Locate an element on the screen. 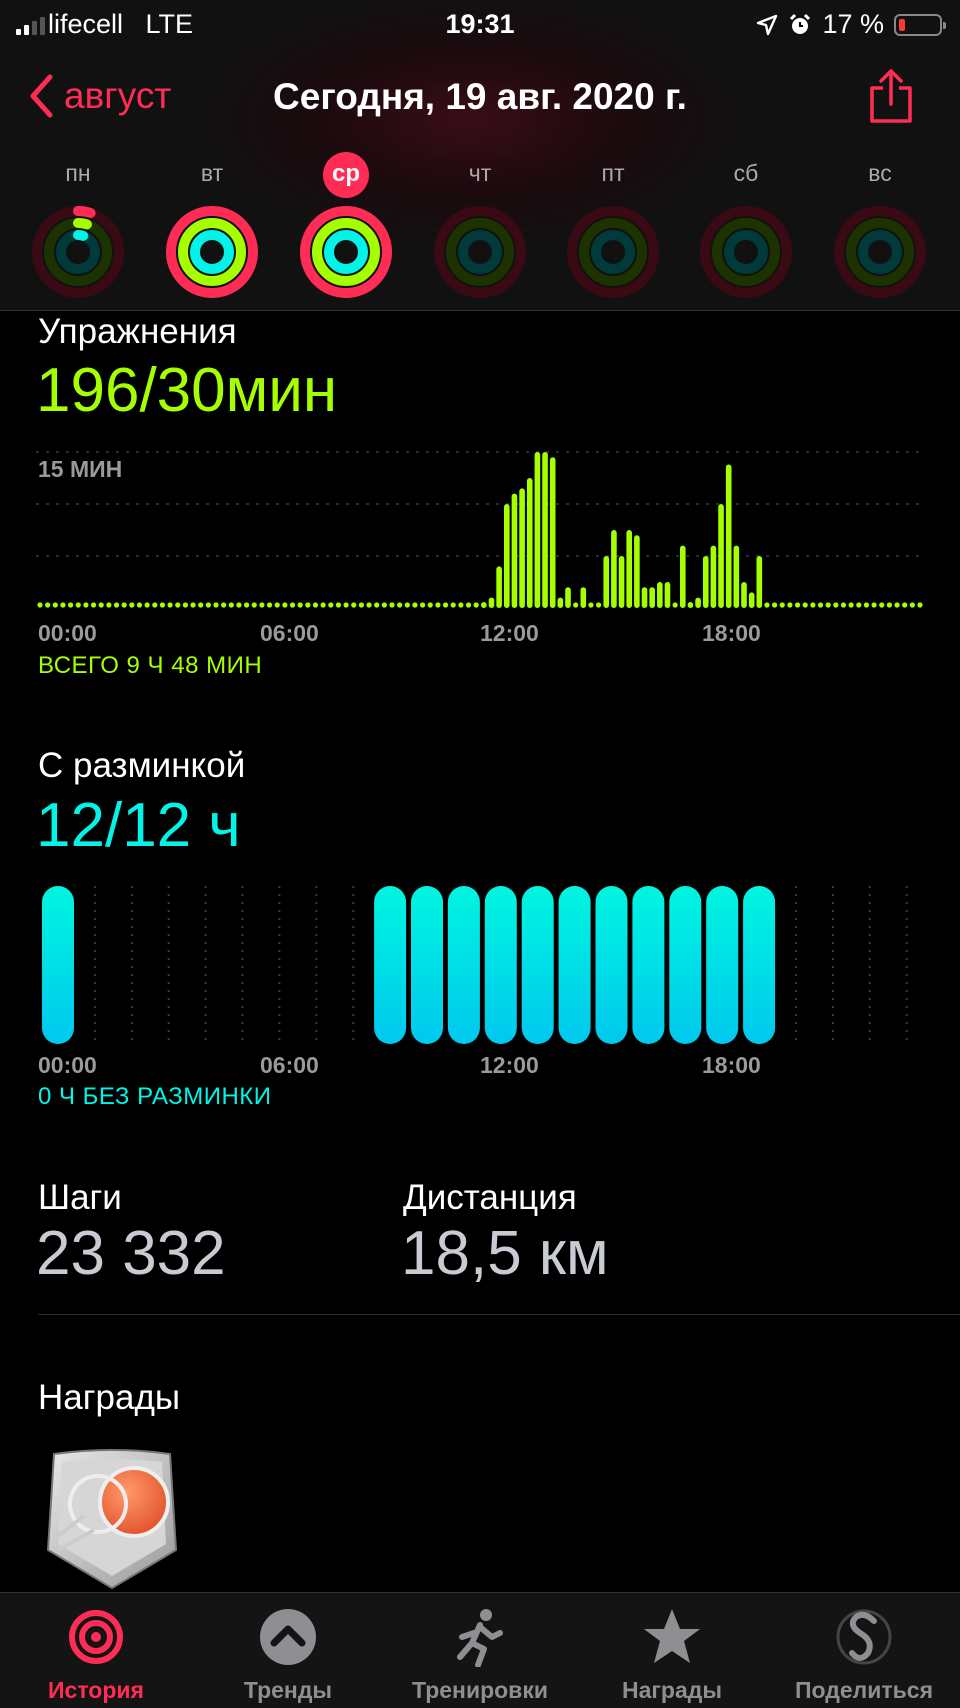  day-3: чт is located at coordinates (480, 225).